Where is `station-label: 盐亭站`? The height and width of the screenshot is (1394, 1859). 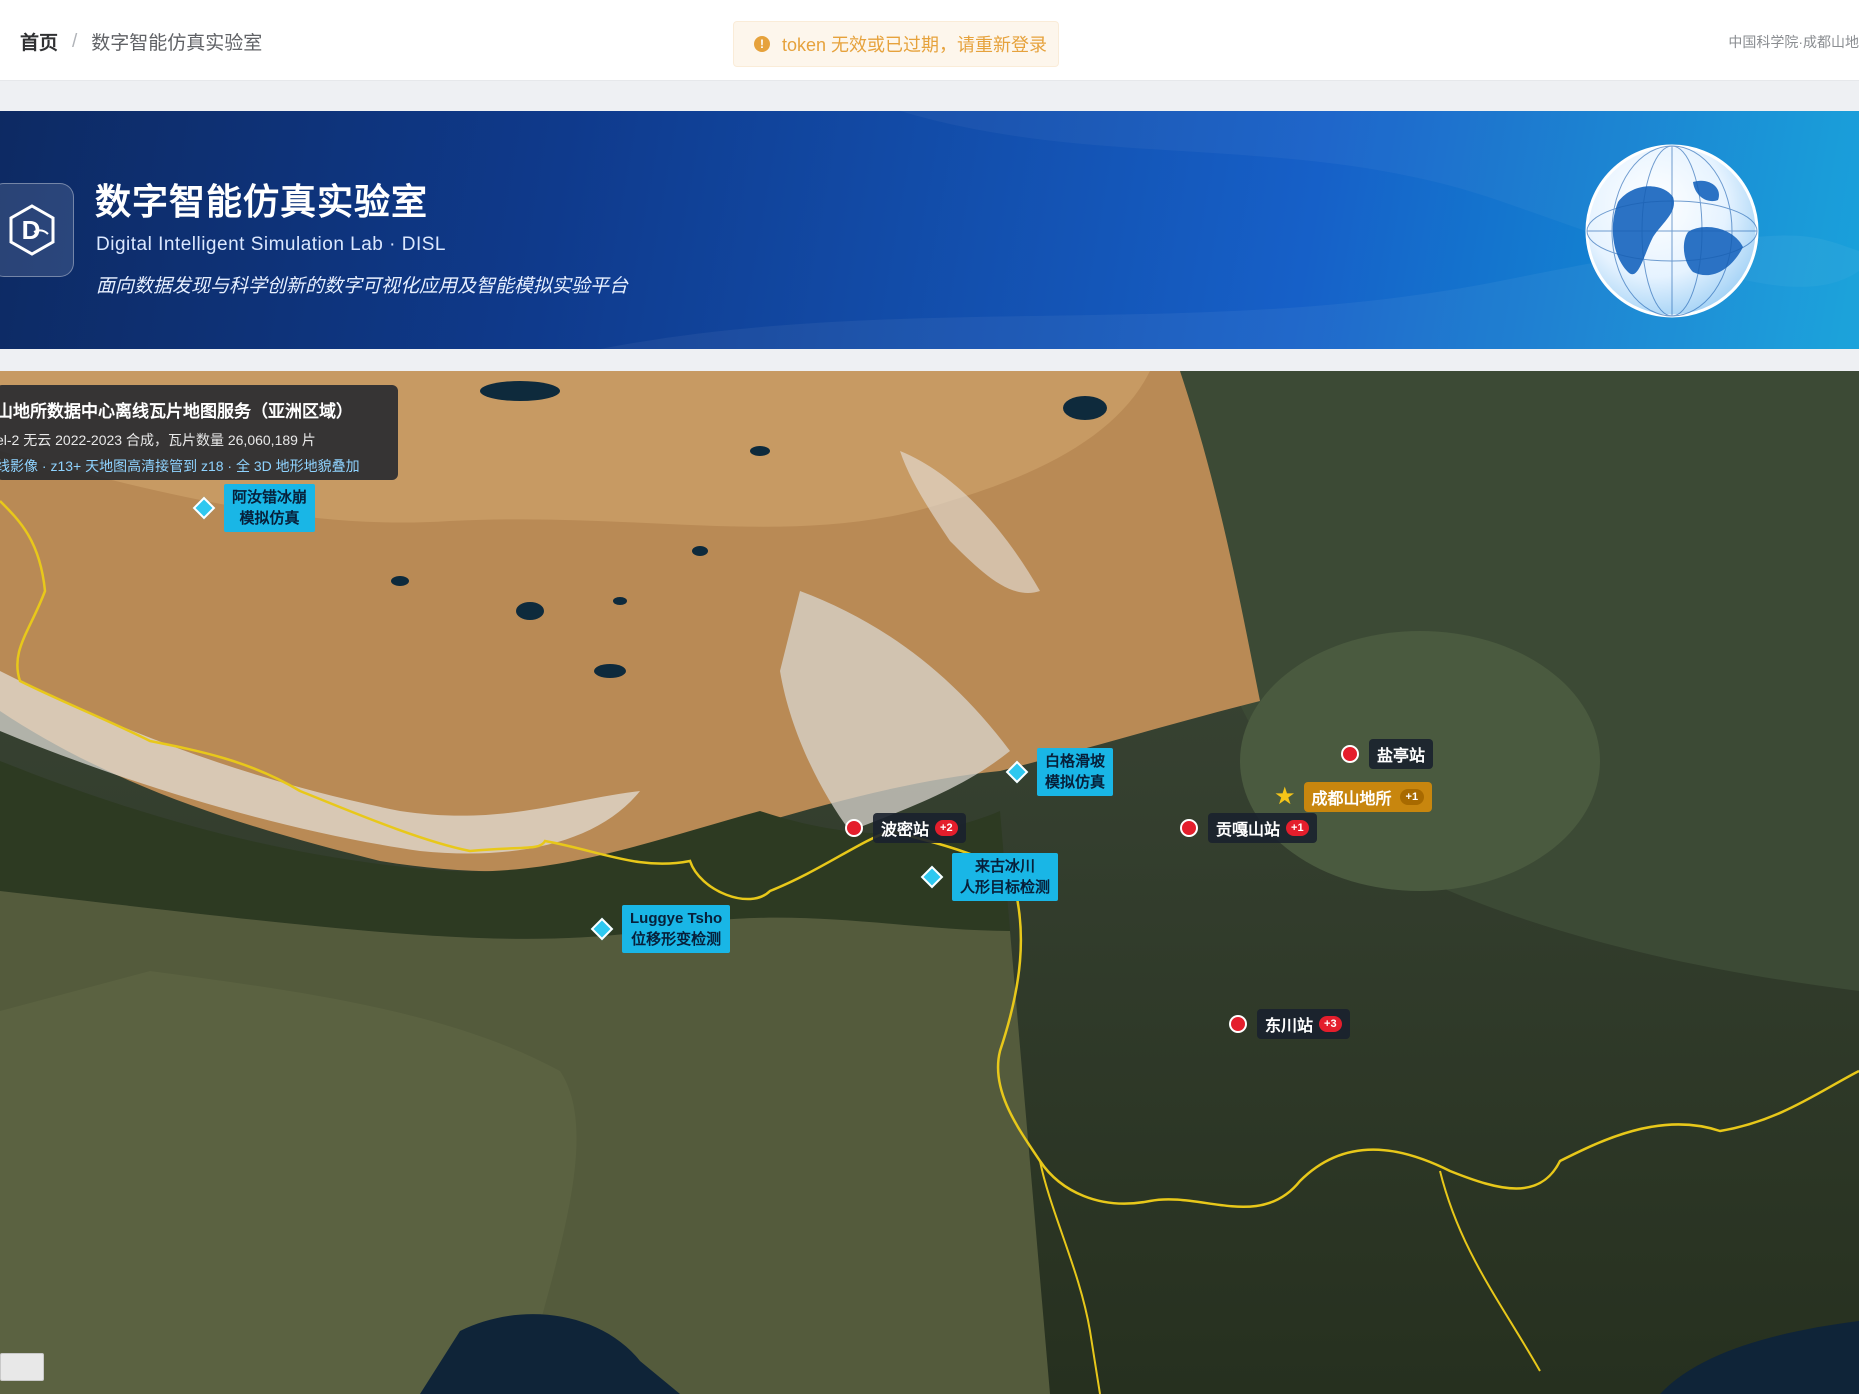
station-label: 盐亭站 is located at coordinates (1401, 754).